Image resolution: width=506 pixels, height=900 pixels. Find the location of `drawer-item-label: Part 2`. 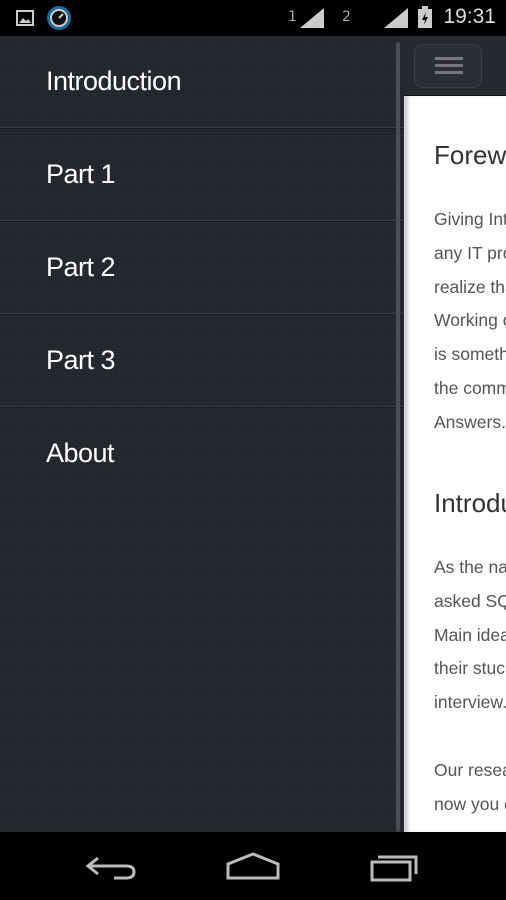

drawer-item-label: Part 2 is located at coordinates (81, 266).